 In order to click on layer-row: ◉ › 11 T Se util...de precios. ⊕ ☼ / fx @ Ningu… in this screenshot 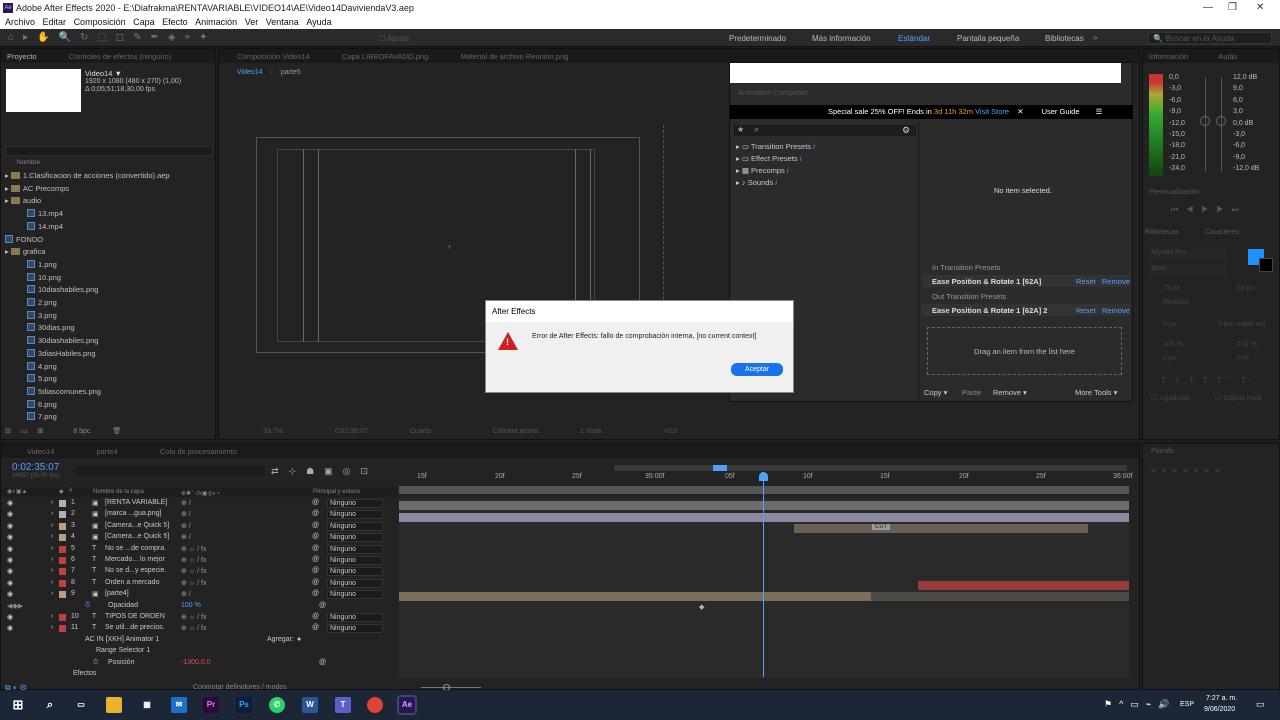, I will do `click(199, 628)`.